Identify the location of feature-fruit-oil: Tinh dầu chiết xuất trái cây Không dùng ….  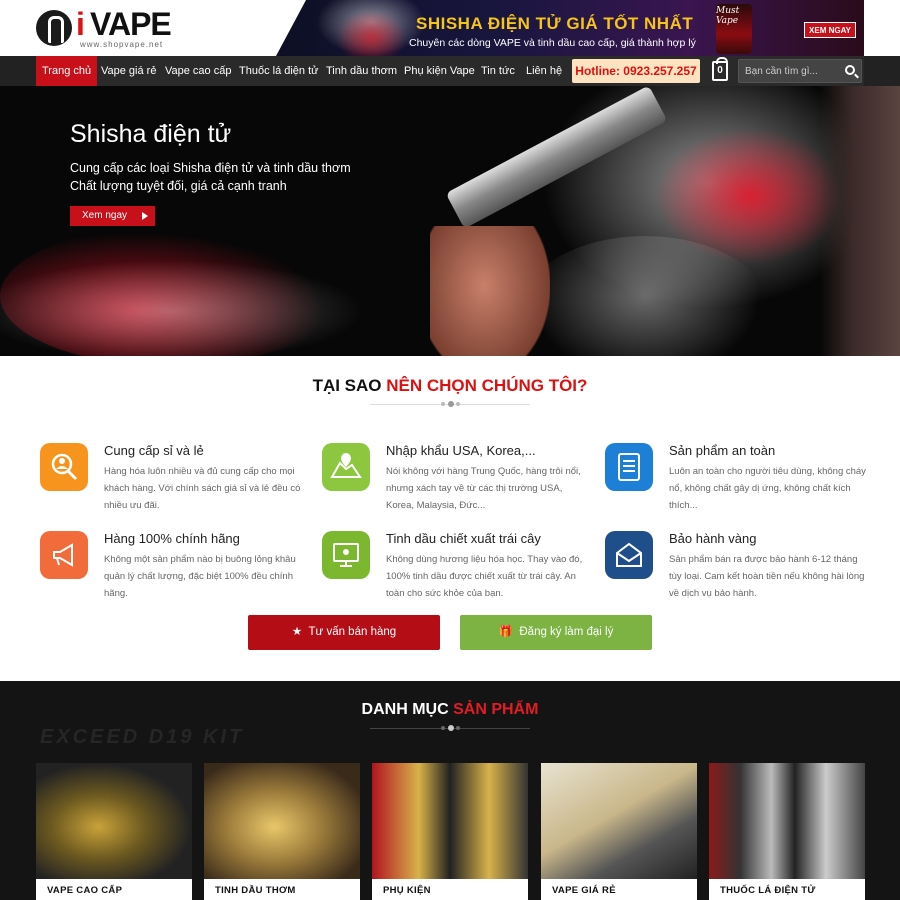
(452, 571).